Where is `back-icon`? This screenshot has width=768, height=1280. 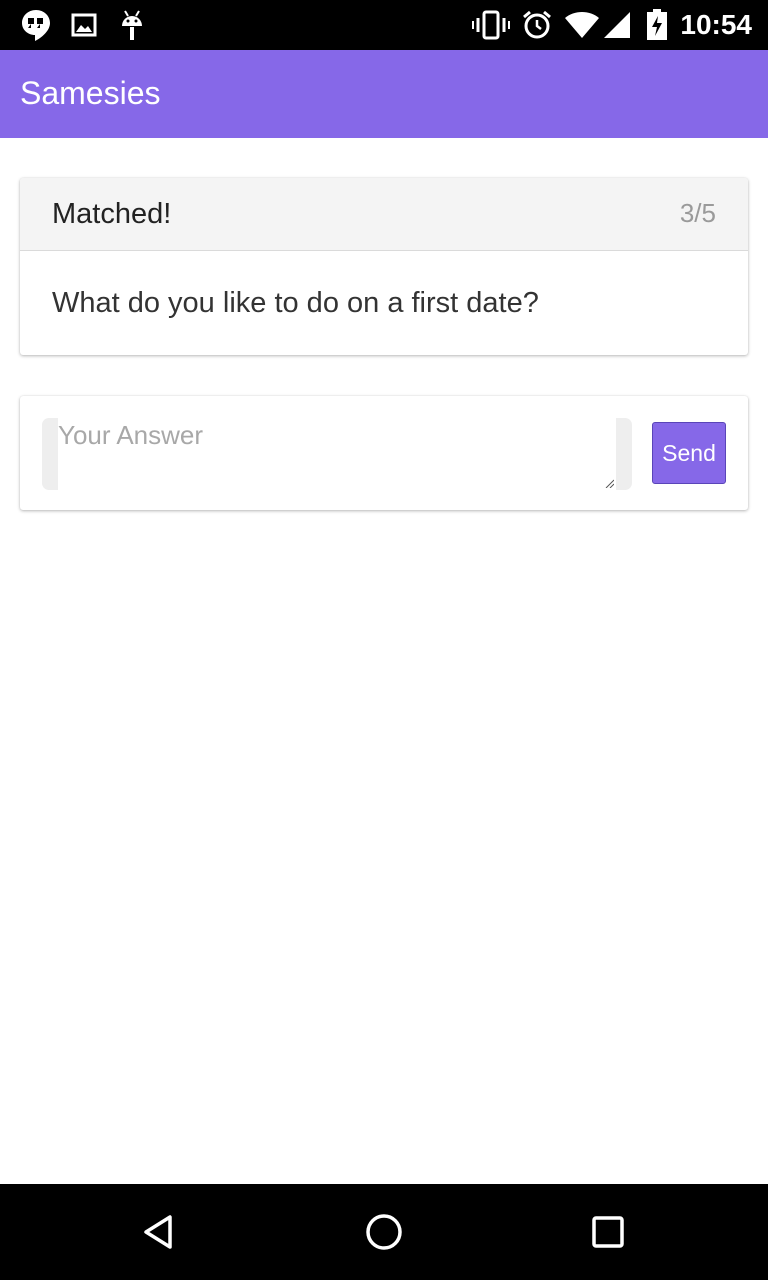 back-icon is located at coordinates (160, 1232).